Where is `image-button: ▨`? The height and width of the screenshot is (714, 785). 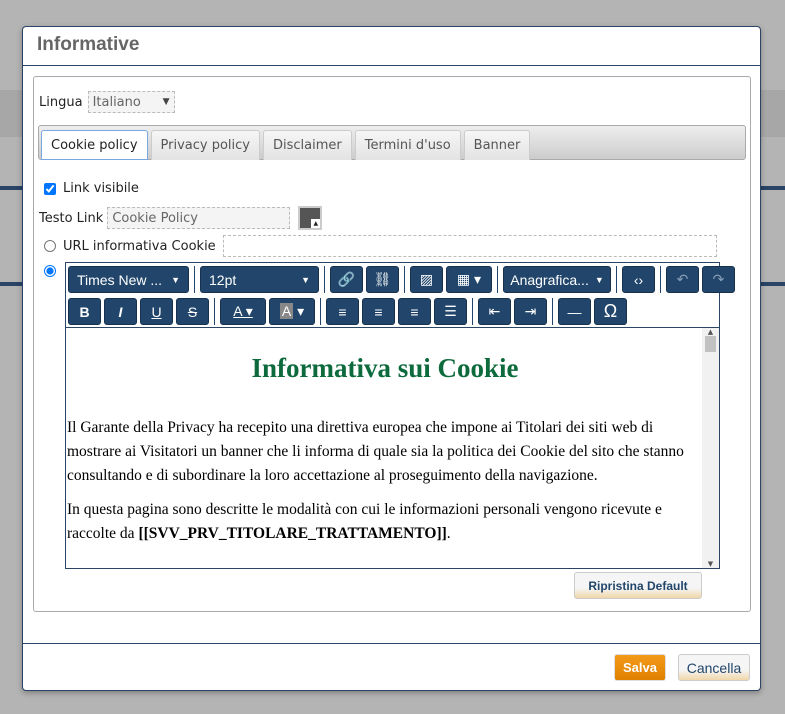 image-button: ▨ is located at coordinates (426, 279).